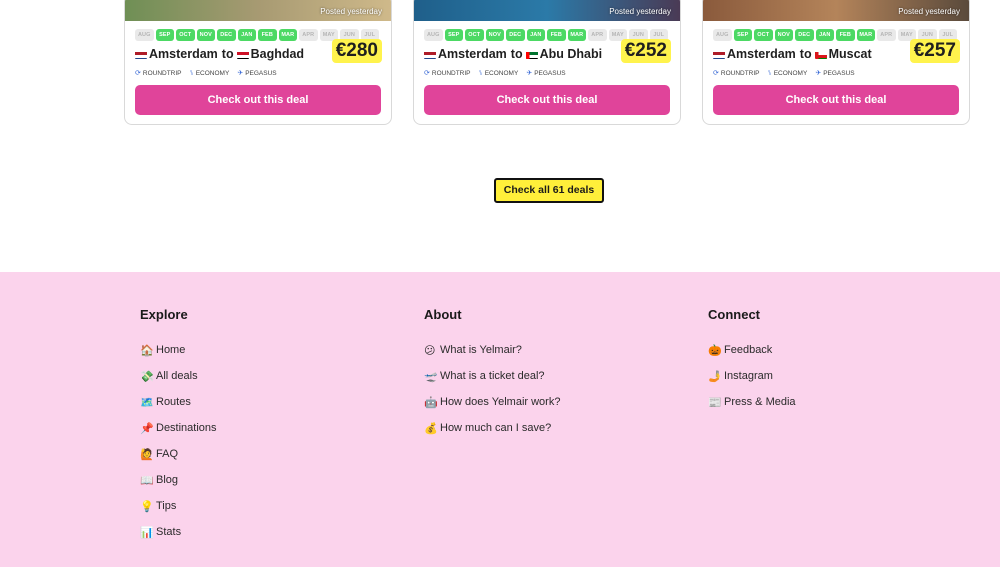 The image size is (1000, 567). What do you see at coordinates (763, 35) in the screenshot?
I see `month-chip: OCT` at bounding box center [763, 35].